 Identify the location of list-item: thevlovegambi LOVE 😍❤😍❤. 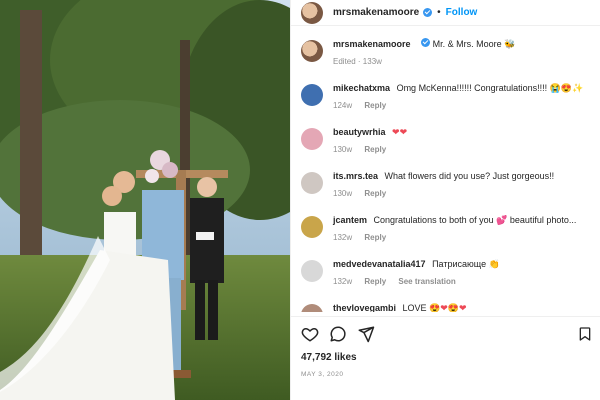
(445, 307).